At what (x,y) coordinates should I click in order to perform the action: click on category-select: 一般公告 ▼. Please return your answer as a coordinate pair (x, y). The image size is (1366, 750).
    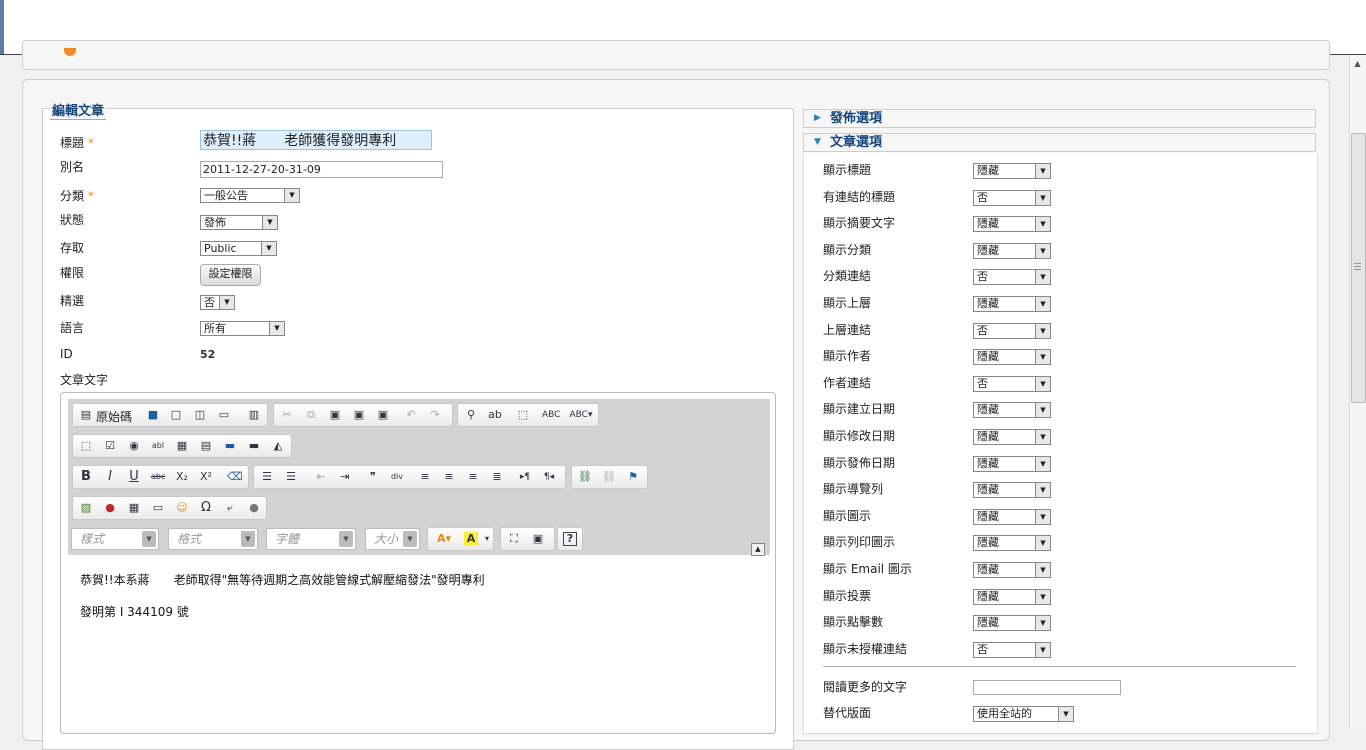
    Looking at the image, I should click on (250, 195).